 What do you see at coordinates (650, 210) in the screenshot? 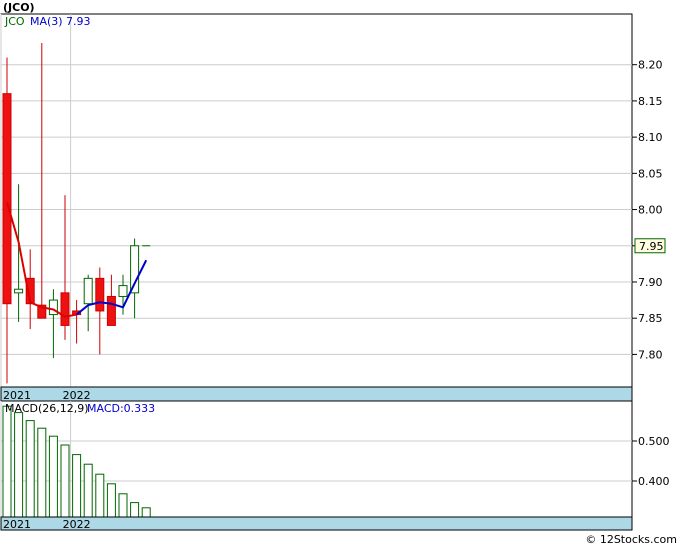
I see `price-tick-label: 8.00` at bounding box center [650, 210].